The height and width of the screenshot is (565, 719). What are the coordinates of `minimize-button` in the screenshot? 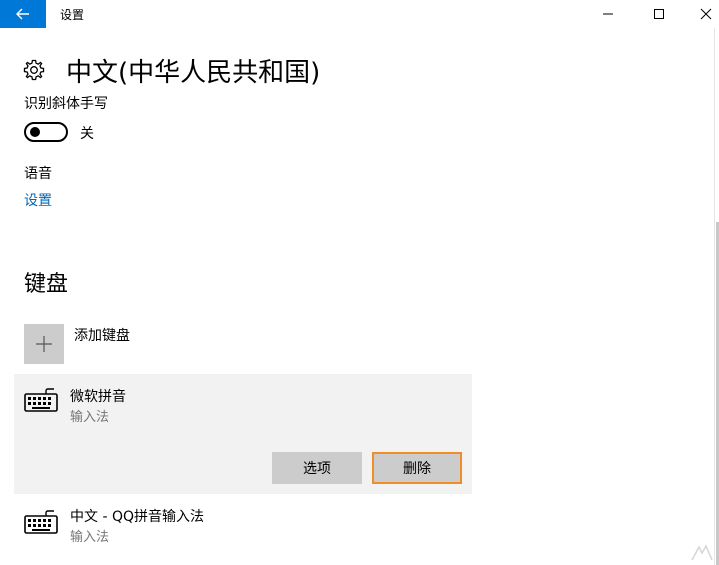 It's located at (608, 14).